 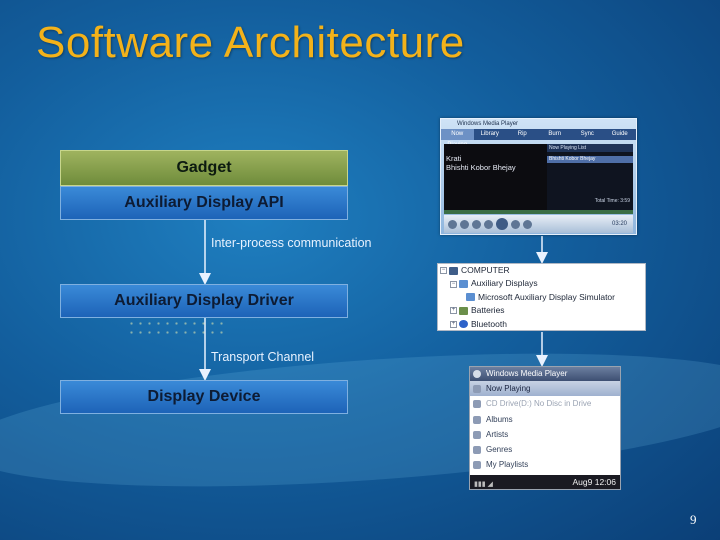 What do you see at coordinates (502, 224) in the screenshot?
I see `play-icon` at bounding box center [502, 224].